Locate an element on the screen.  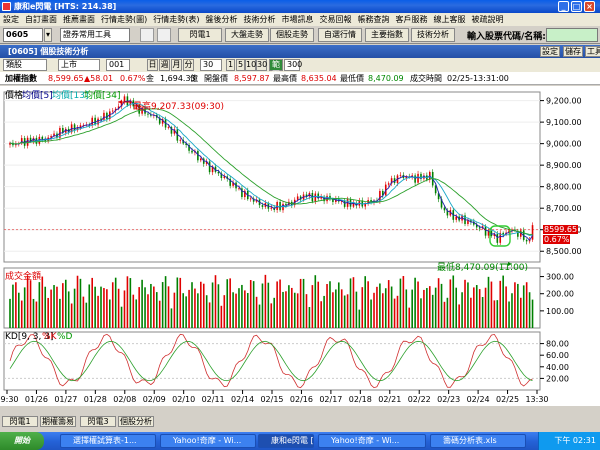
number-select: 001 is located at coordinates (118, 65).